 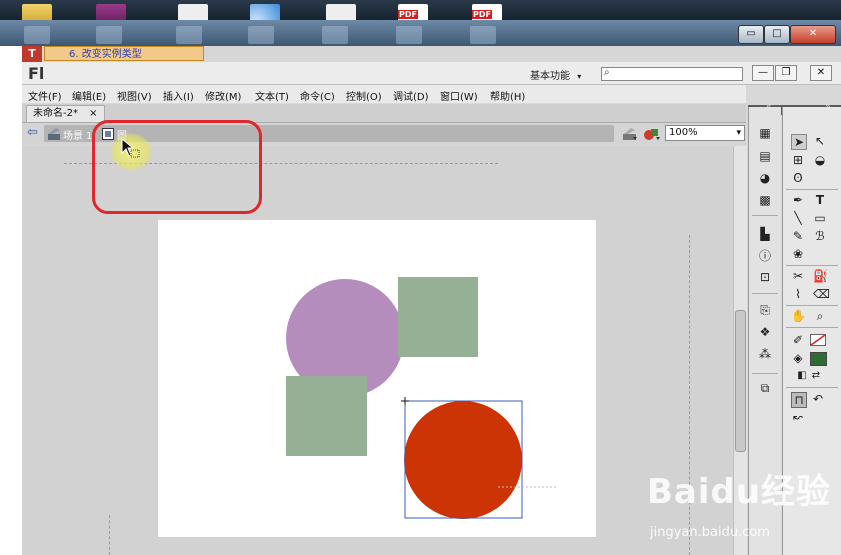 I want to click on fill-swatch, so click(x=818, y=359).